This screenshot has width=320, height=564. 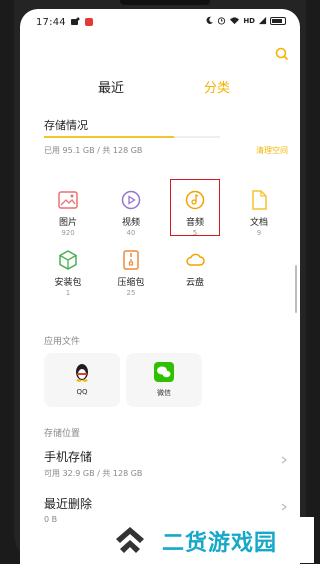 What do you see at coordinates (259, 233) in the screenshot?
I see `category-count: 9` at bounding box center [259, 233].